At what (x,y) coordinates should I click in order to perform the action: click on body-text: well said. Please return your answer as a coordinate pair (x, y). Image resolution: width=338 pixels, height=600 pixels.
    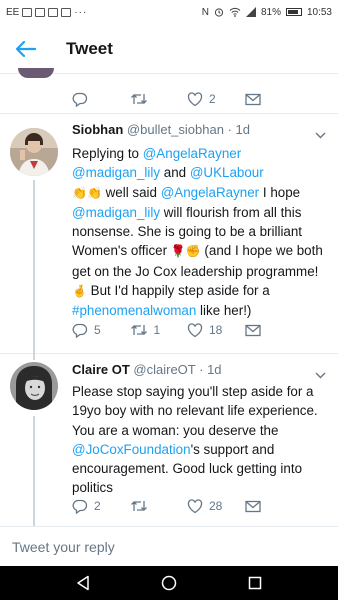
    Looking at the image, I should click on (131, 192).